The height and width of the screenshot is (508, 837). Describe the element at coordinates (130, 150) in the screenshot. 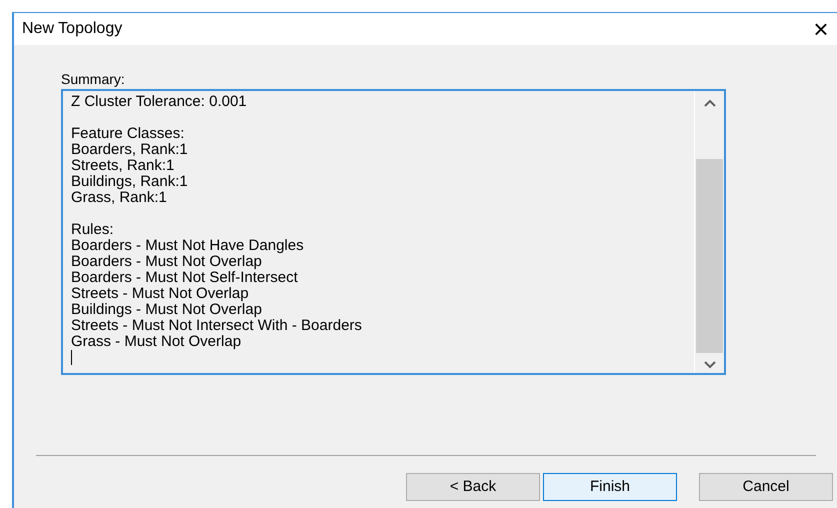

I see `summary-line: Boarders, Rank:1` at that location.